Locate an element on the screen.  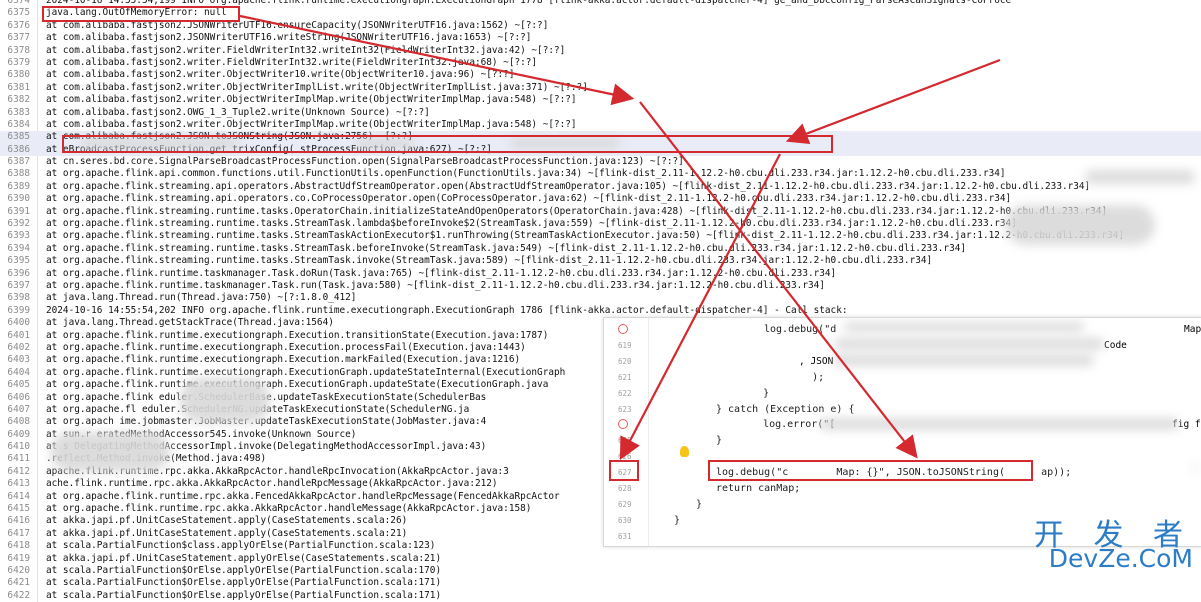
line-number: 6381 is located at coordinates (18, 87).